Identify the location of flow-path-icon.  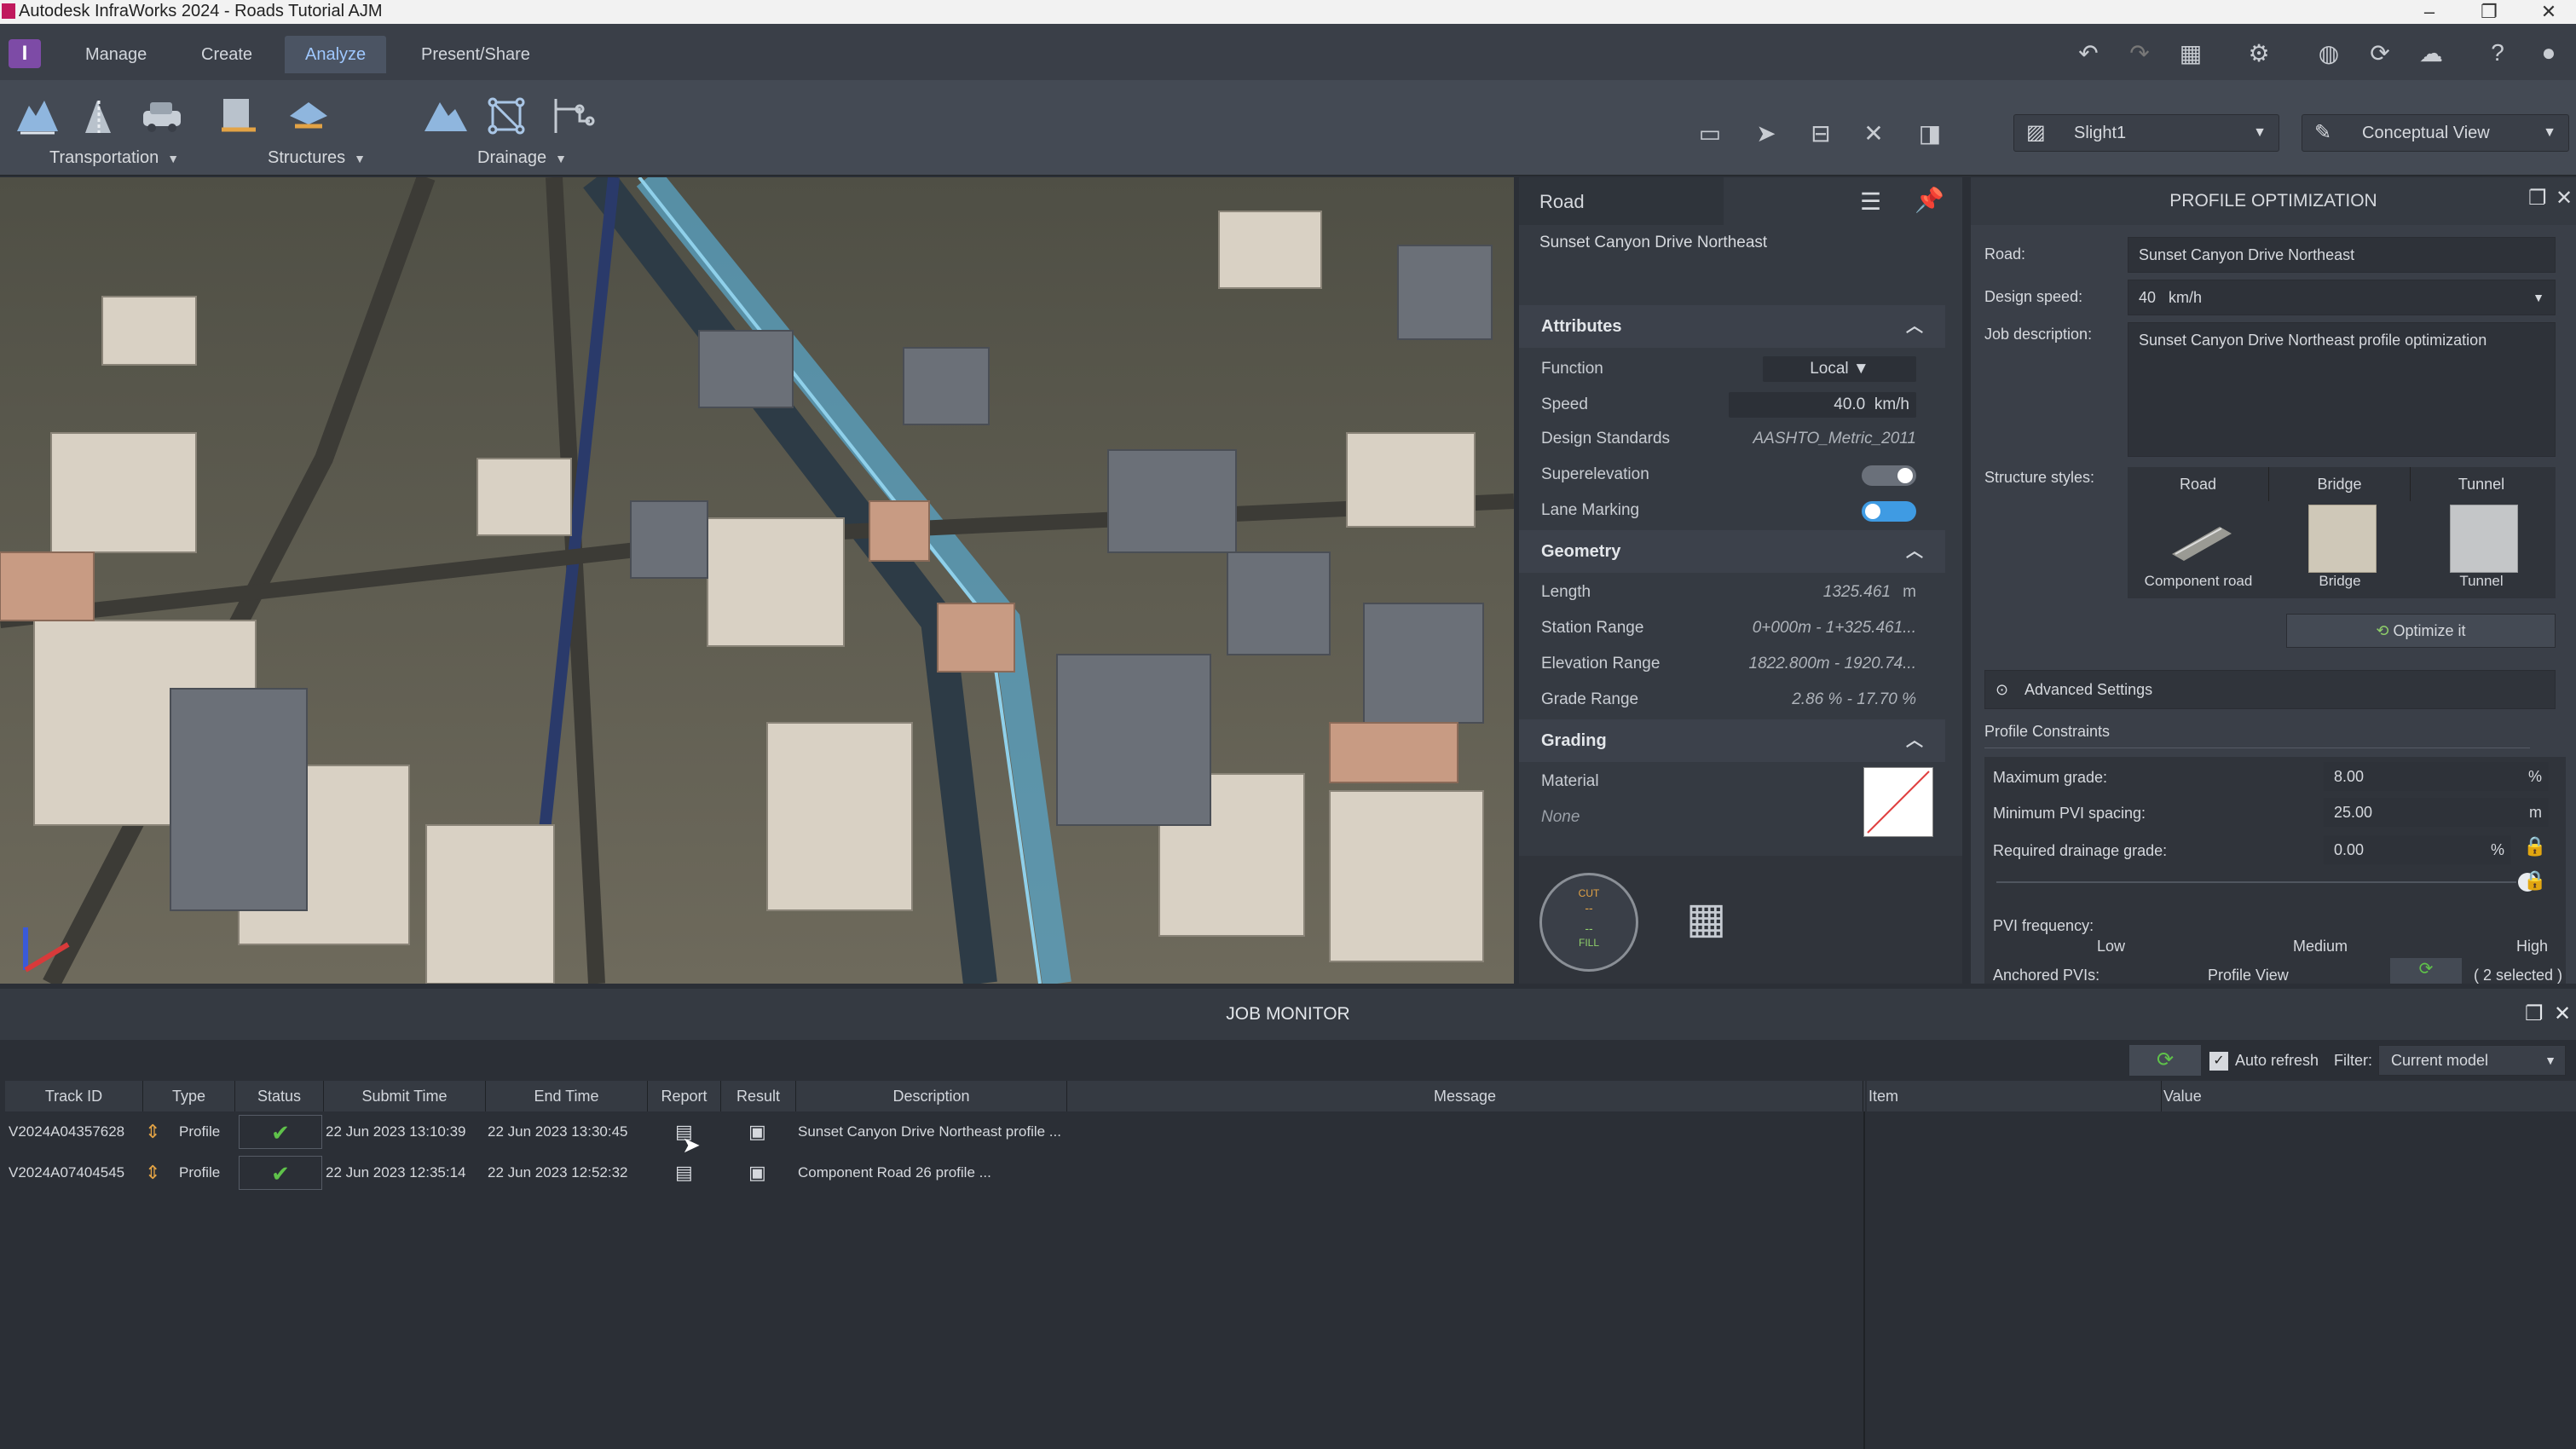
(571, 115).